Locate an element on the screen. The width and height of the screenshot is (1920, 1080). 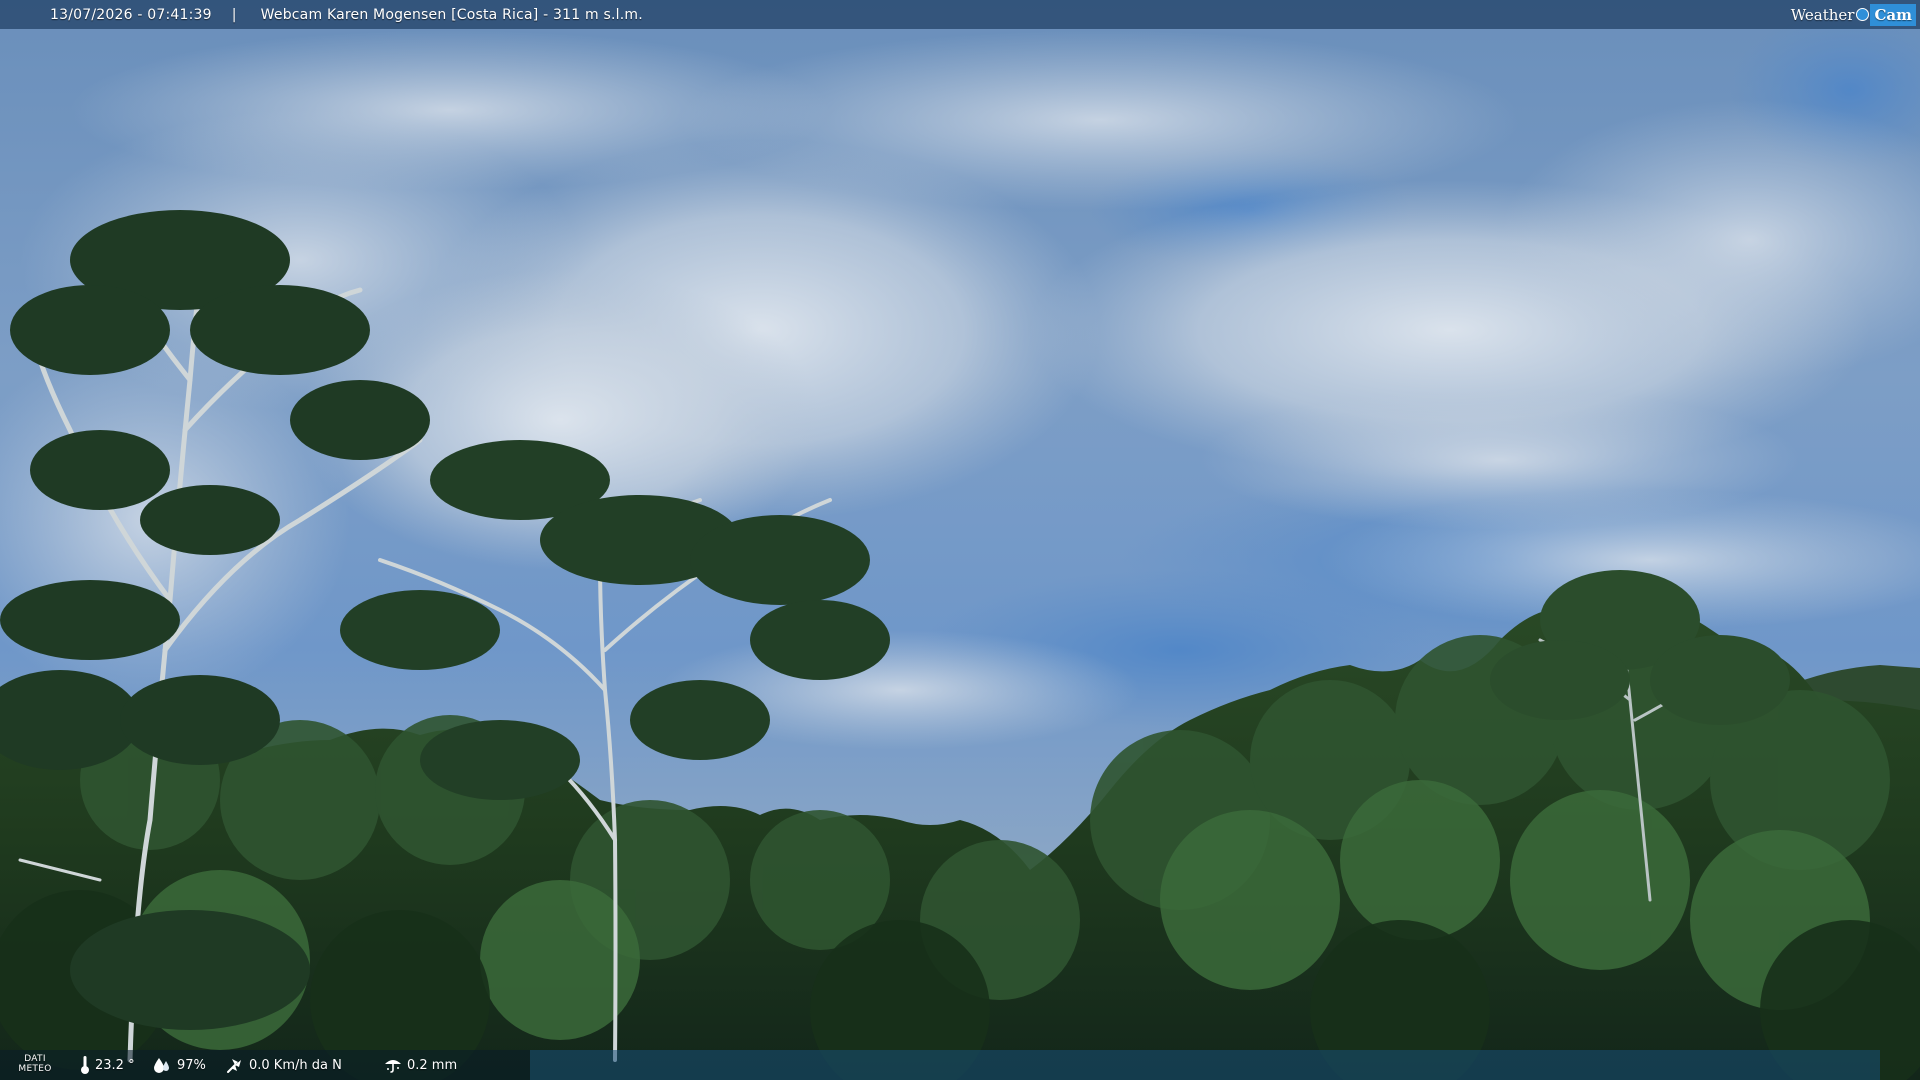
meteo-strip-right is located at coordinates (1205, 1065).